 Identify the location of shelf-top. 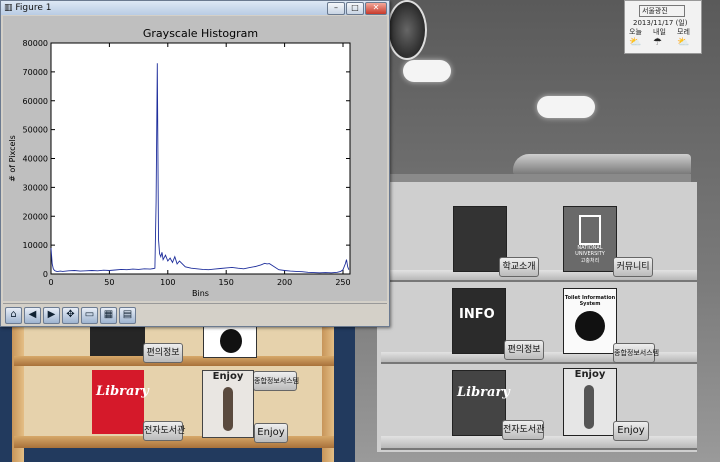
(540, 178).